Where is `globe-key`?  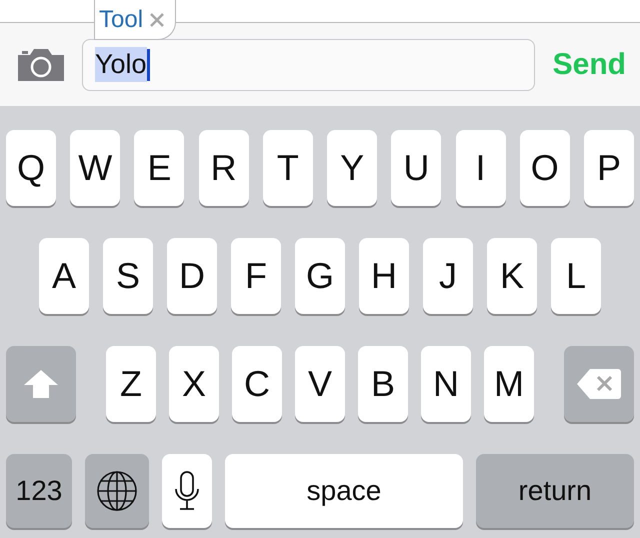 globe-key is located at coordinates (117, 491).